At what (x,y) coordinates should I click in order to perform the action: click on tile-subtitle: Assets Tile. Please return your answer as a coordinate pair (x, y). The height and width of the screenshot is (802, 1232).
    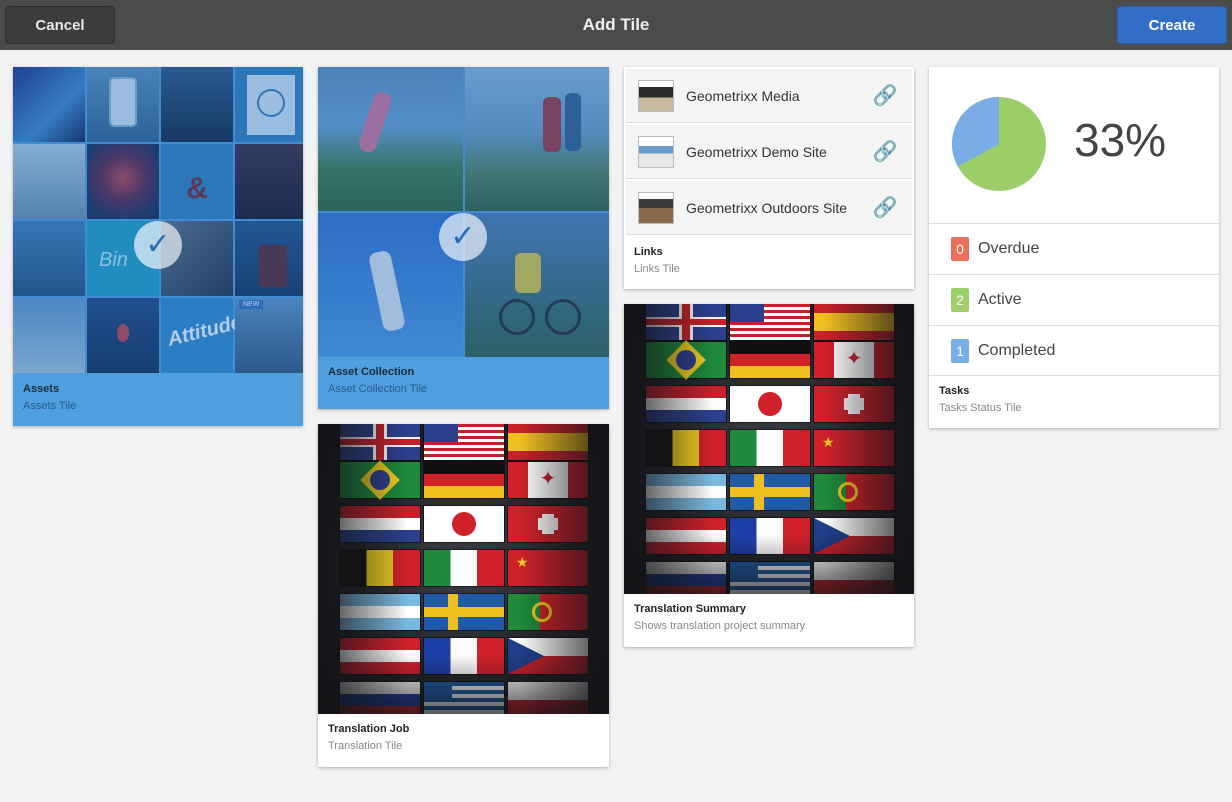
    Looking at the image, I should click on (50, 406).